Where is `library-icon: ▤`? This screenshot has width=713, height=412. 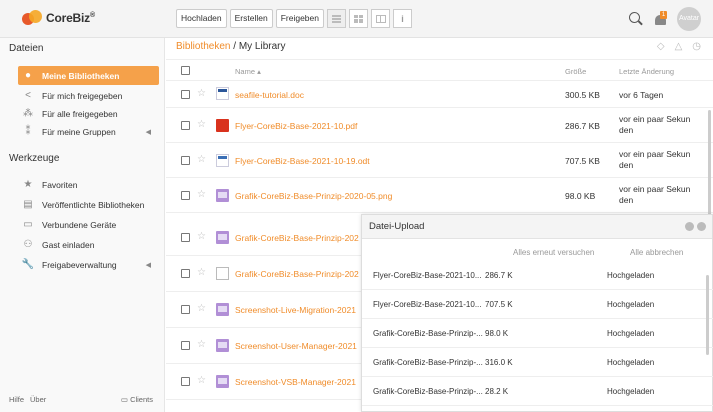
library-icon: ▤ is located at coordinates (28, 204).